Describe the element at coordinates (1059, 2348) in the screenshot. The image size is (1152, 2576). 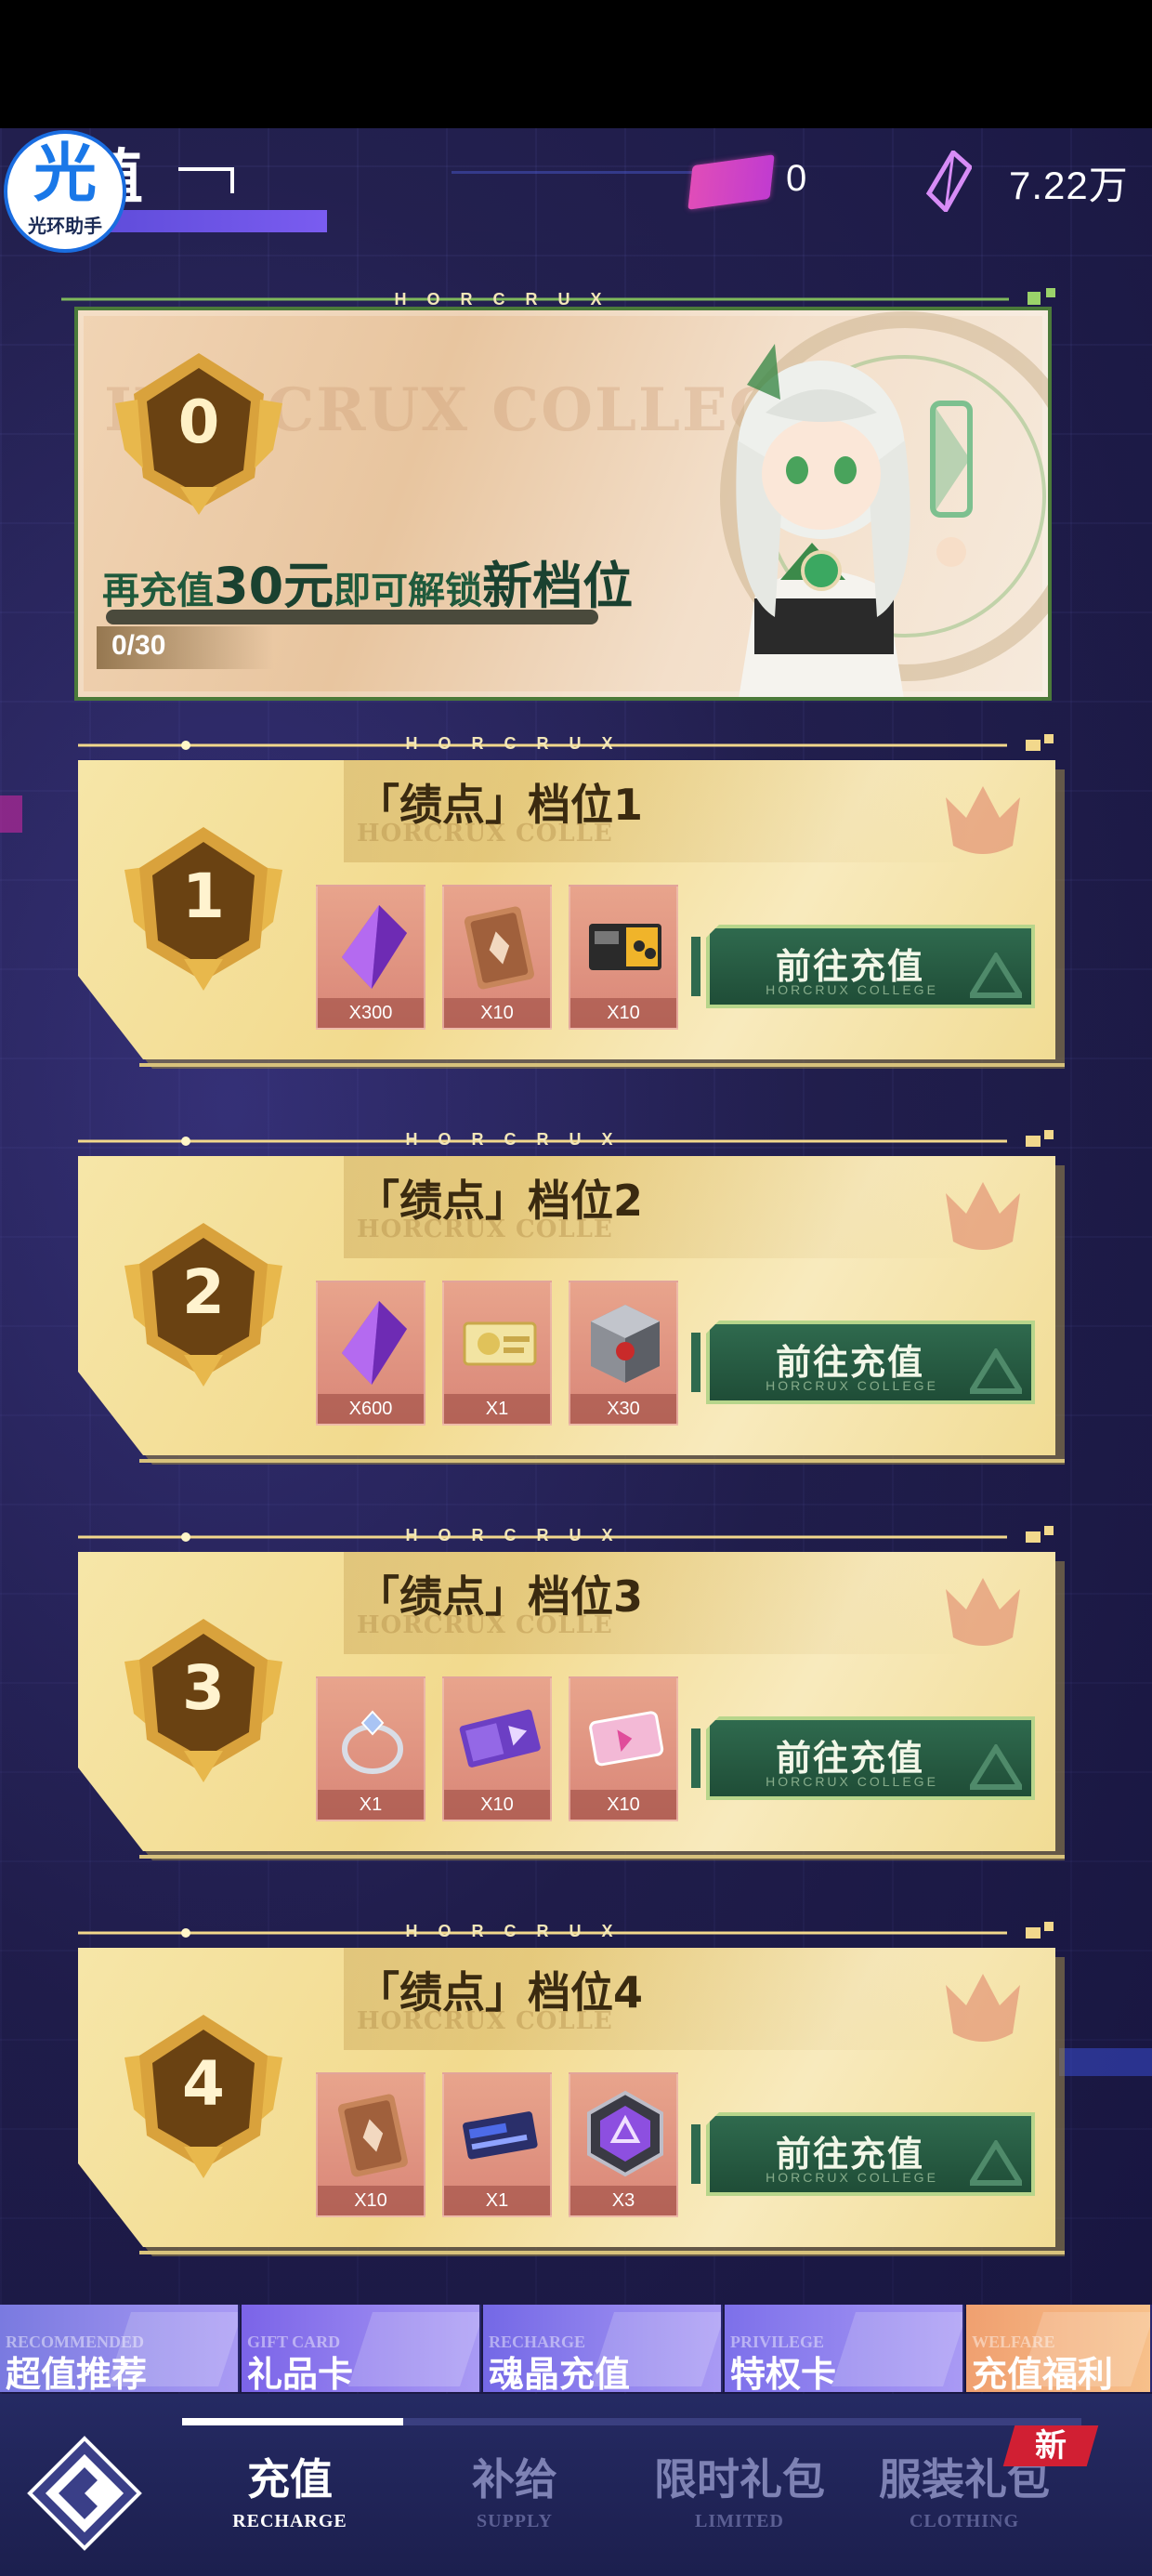
I see `category-tab: WELFARE 充值福利` at that location.